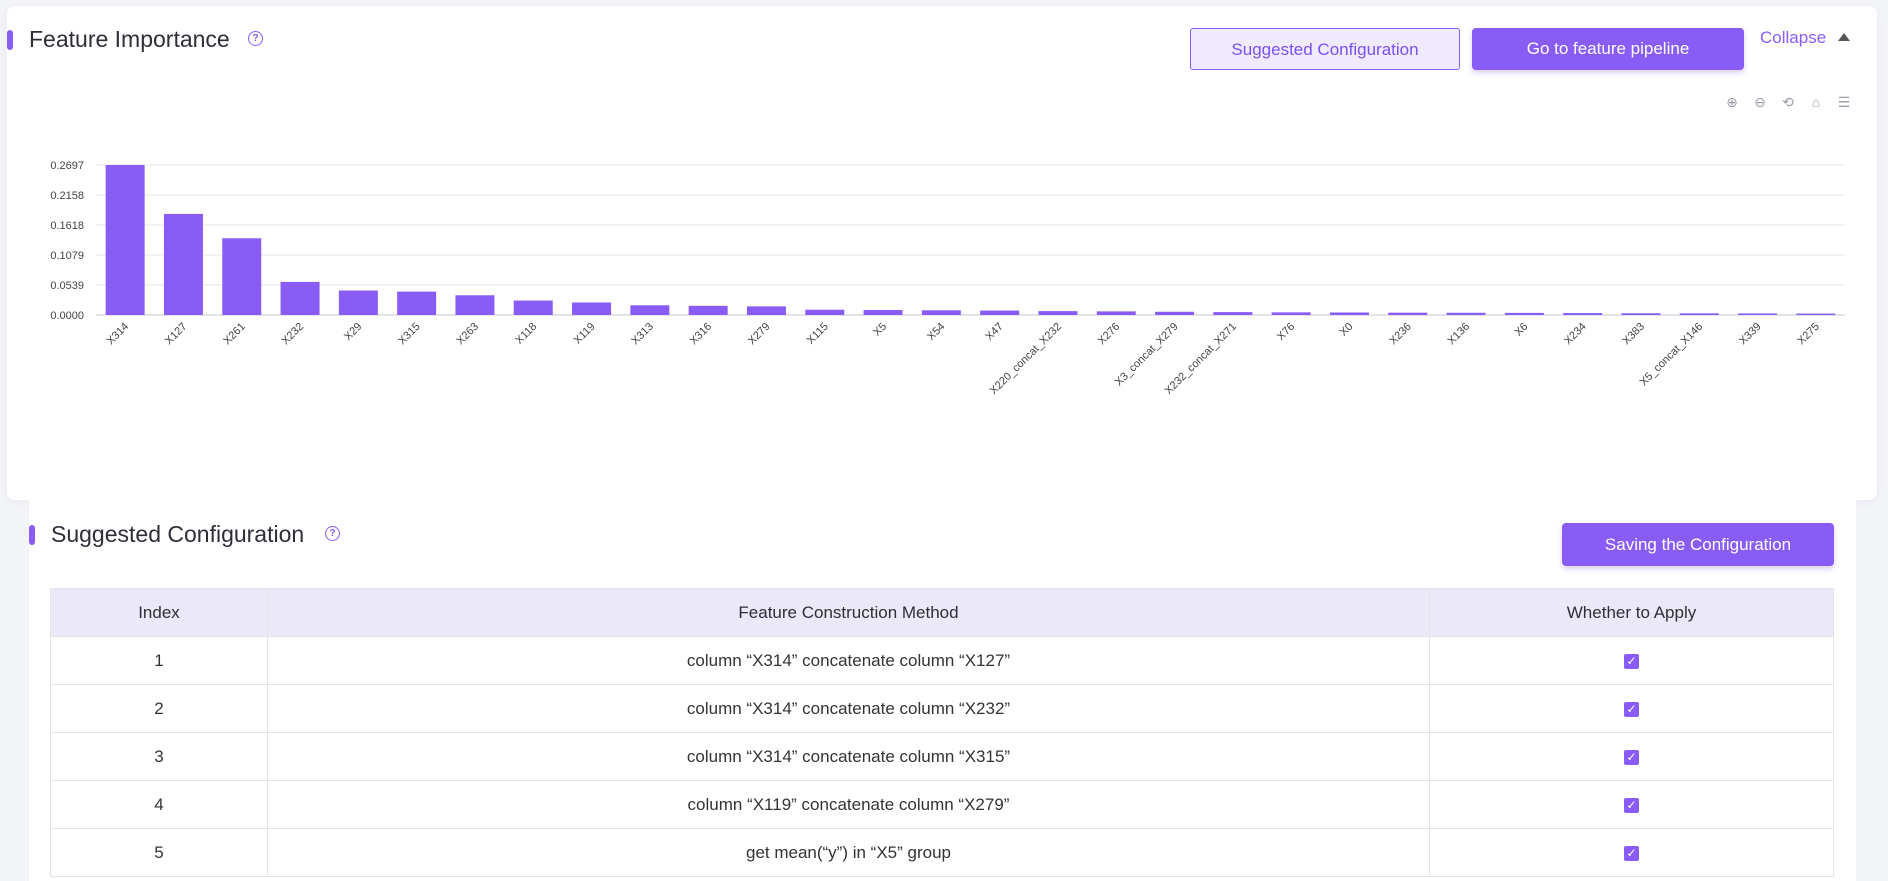 This screenshot has height=881, width=1888. I want to click on x-tick-label: X236, so click(1400, 334).